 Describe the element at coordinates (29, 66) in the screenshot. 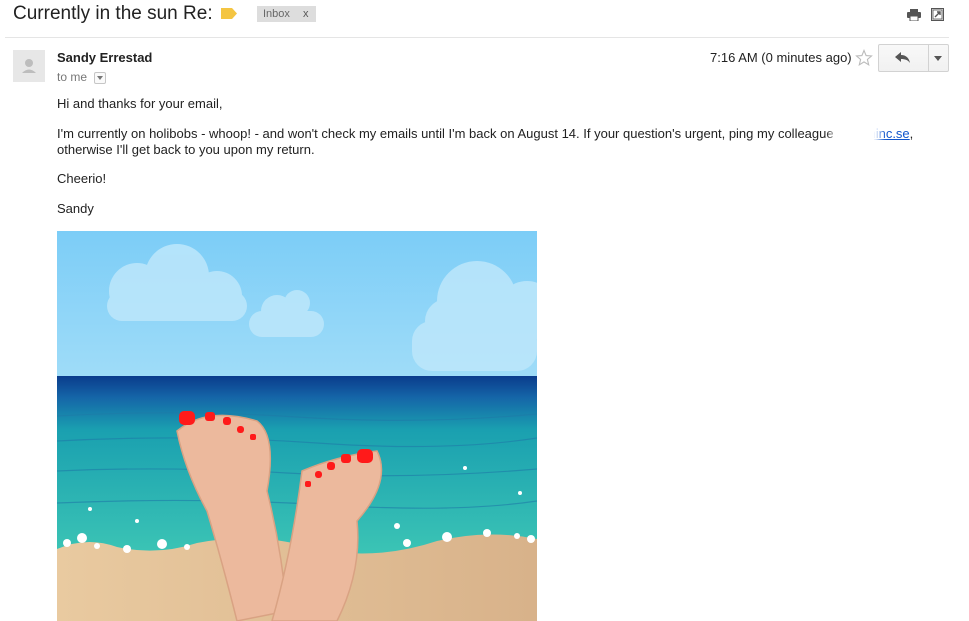

I see `avatar-icon` at that location.